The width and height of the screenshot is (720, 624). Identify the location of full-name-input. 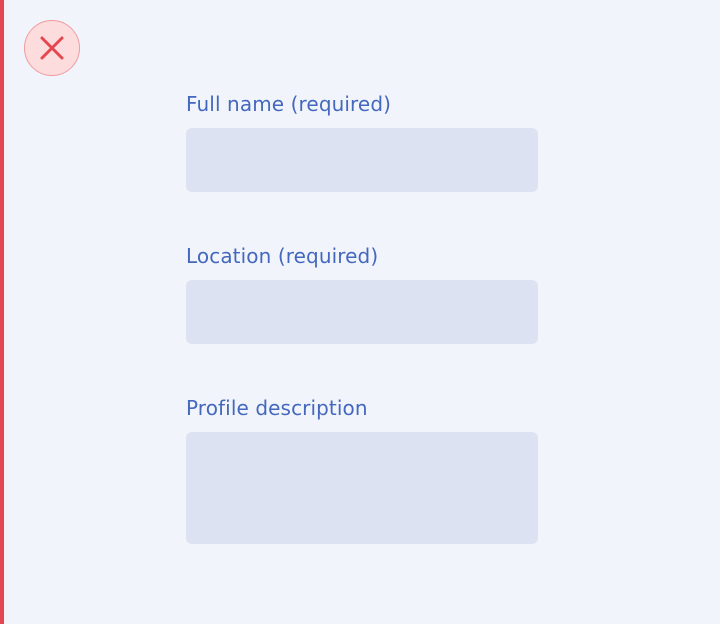
(362, 160).